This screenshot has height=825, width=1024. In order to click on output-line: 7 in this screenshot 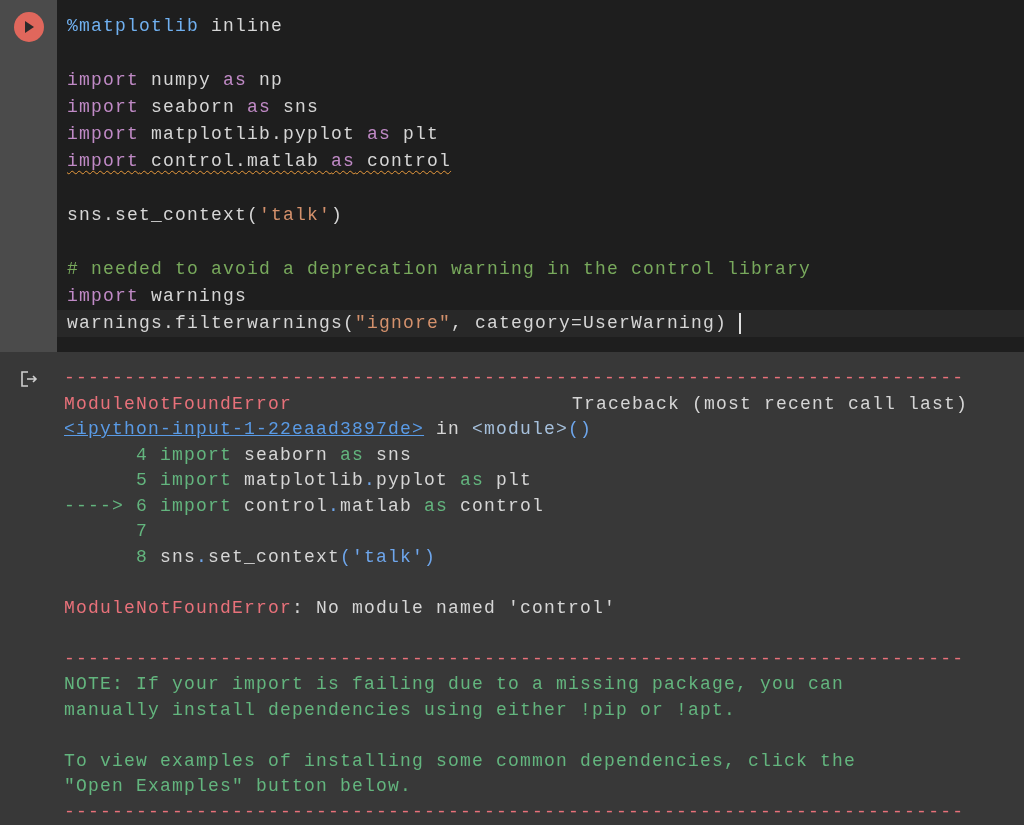, I will do `click(141, 531)`.